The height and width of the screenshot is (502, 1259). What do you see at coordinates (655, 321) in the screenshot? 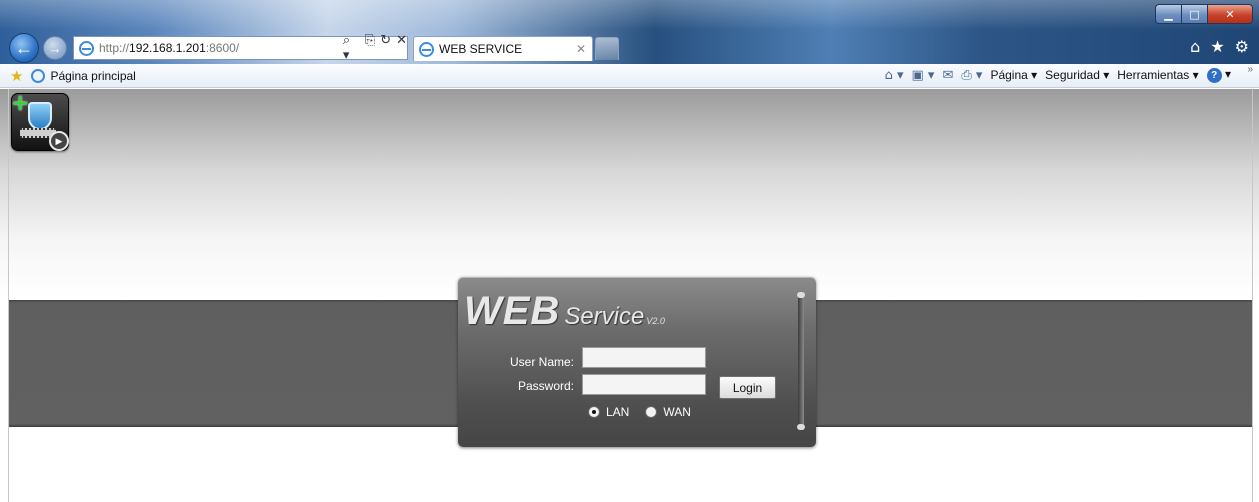
I see `logo-version: V2.0` at bounding box center [655, 321].